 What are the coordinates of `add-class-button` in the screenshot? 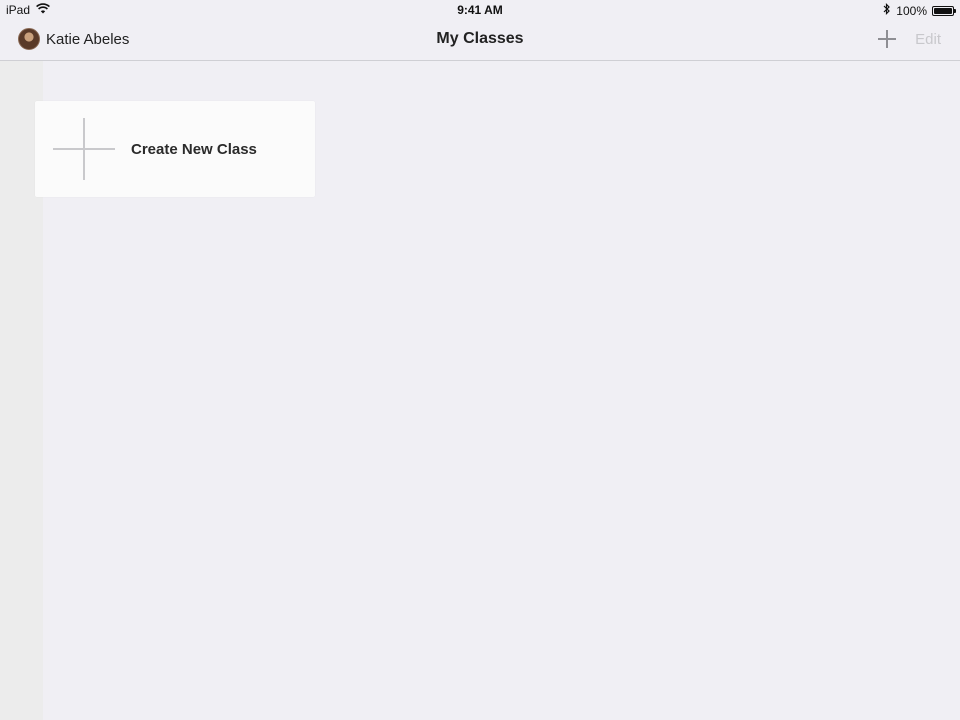 It's located at (887, 39).